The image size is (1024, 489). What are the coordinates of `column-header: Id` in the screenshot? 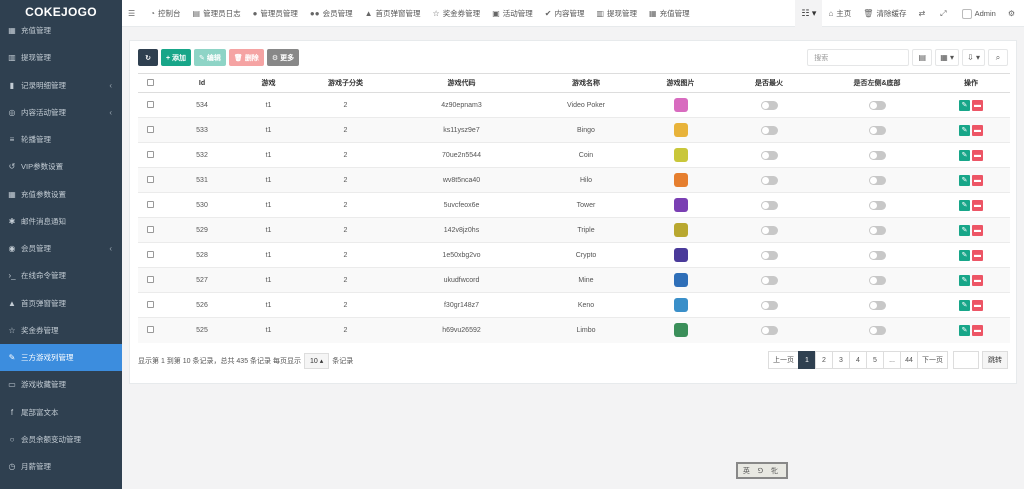 It's located at (202, 83).